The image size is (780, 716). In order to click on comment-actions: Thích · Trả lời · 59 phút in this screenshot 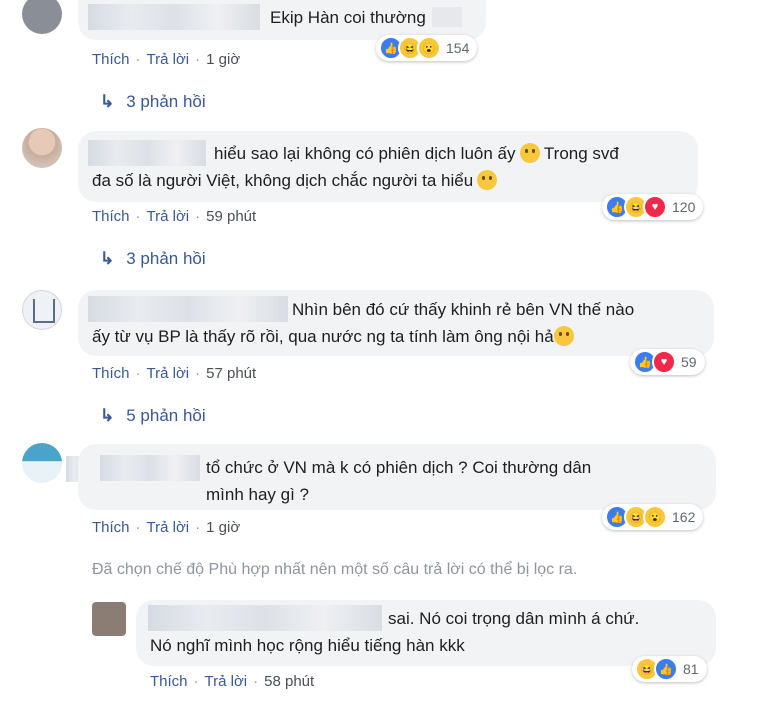, I will do `click(174, 216)`.